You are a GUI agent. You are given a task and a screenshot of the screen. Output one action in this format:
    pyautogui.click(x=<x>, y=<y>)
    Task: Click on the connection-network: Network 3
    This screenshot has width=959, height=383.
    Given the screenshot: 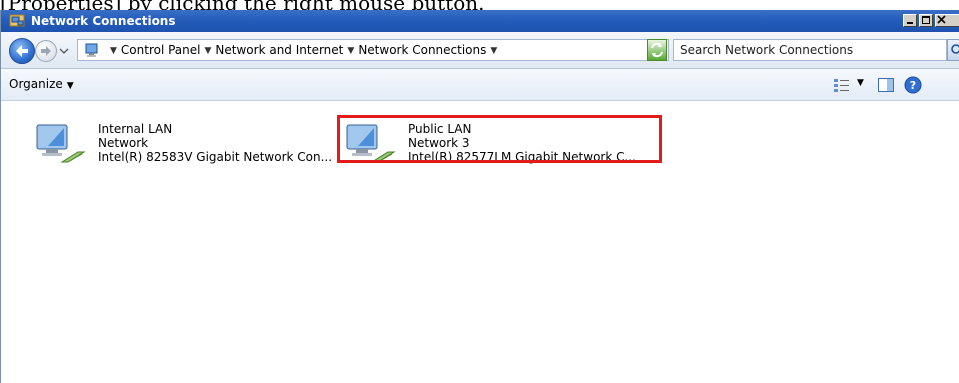 What is the action you would take?
    pyautogui.click(x=439, y=143)
    